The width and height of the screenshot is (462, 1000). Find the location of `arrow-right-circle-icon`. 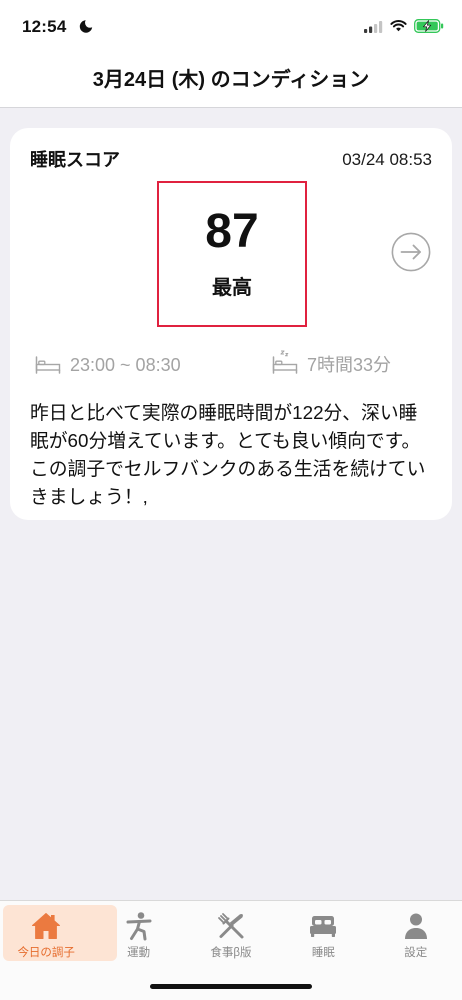

arrow-right-circle-icon is located at coordinates (411, 252).